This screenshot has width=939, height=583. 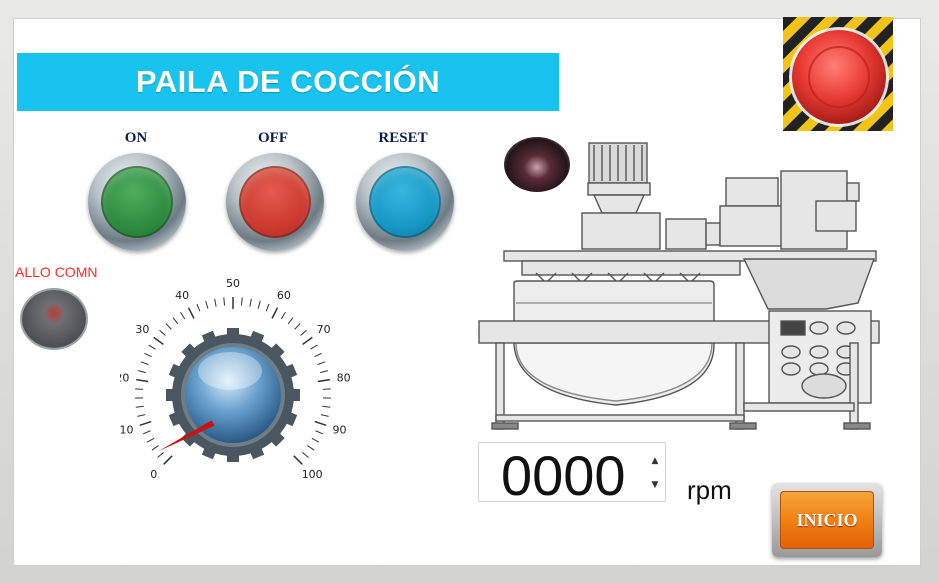 What do you see at coordinates (54, 319) in the screenshot?
I see `fault-lamp` at bounding box center [54, 319].